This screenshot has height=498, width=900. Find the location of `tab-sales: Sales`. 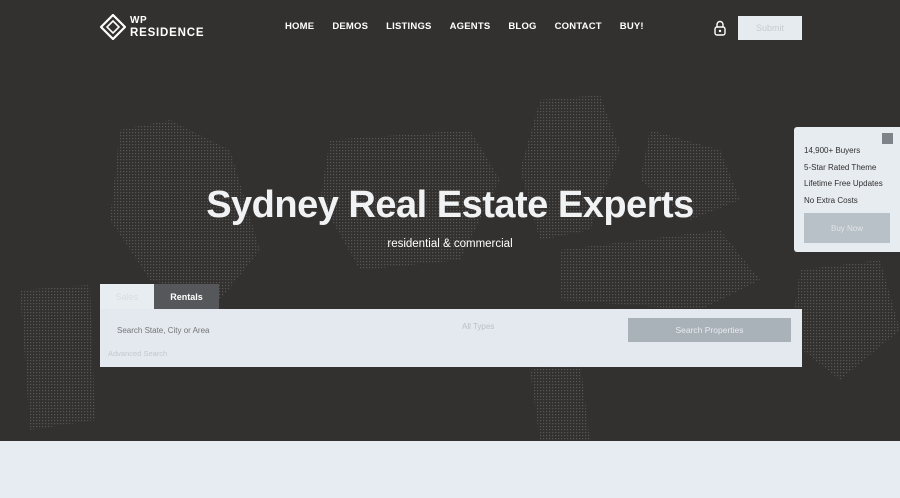

tab-sales: Sales is located at coordinates (127, 297).